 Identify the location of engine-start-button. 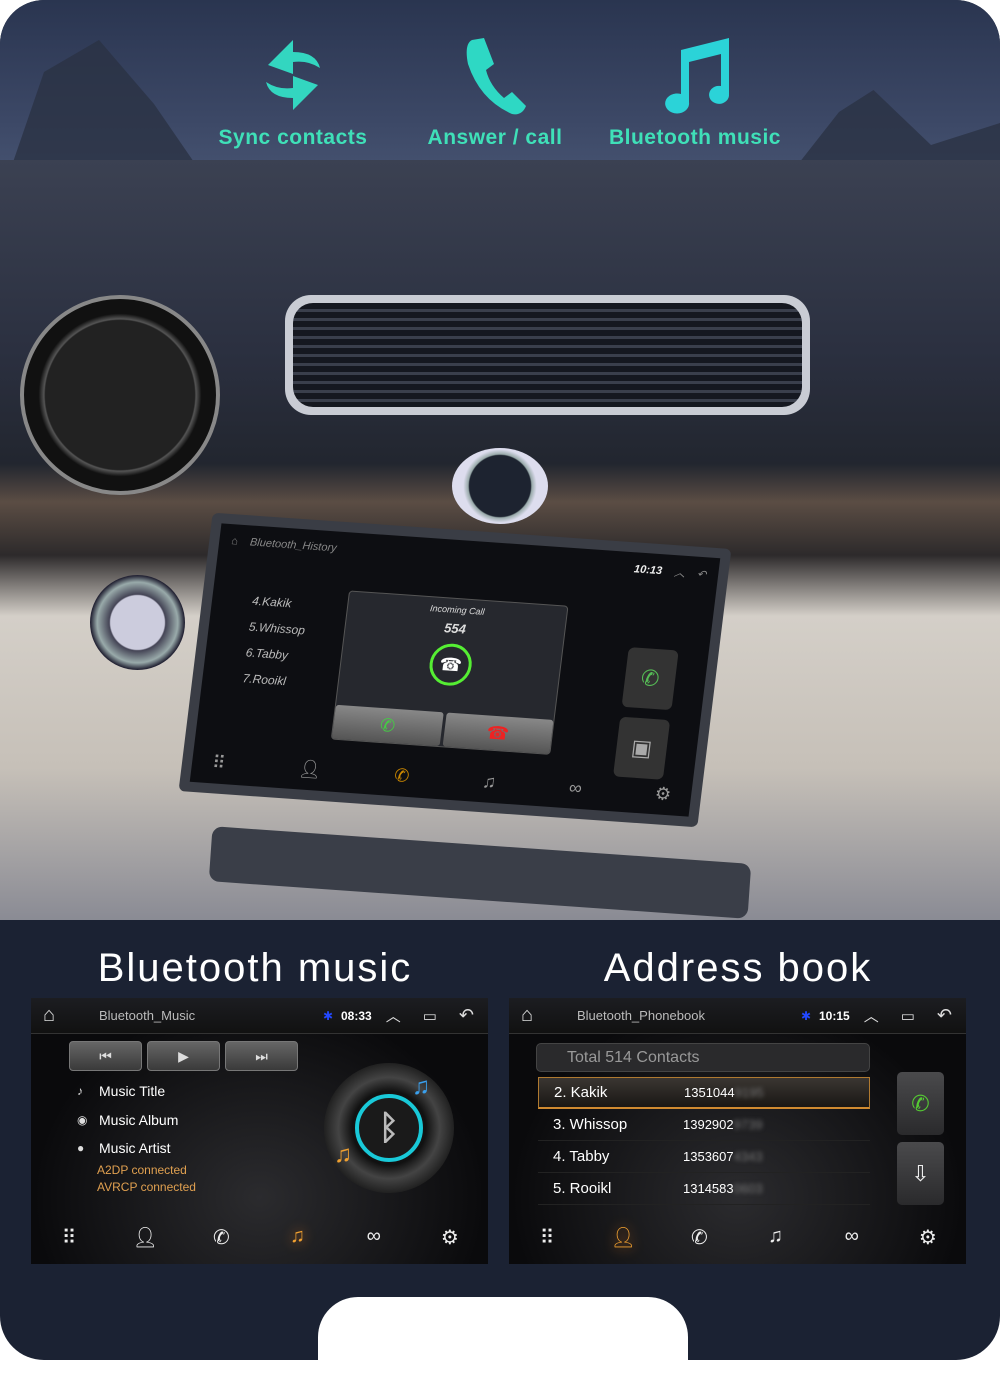
(137, 622).